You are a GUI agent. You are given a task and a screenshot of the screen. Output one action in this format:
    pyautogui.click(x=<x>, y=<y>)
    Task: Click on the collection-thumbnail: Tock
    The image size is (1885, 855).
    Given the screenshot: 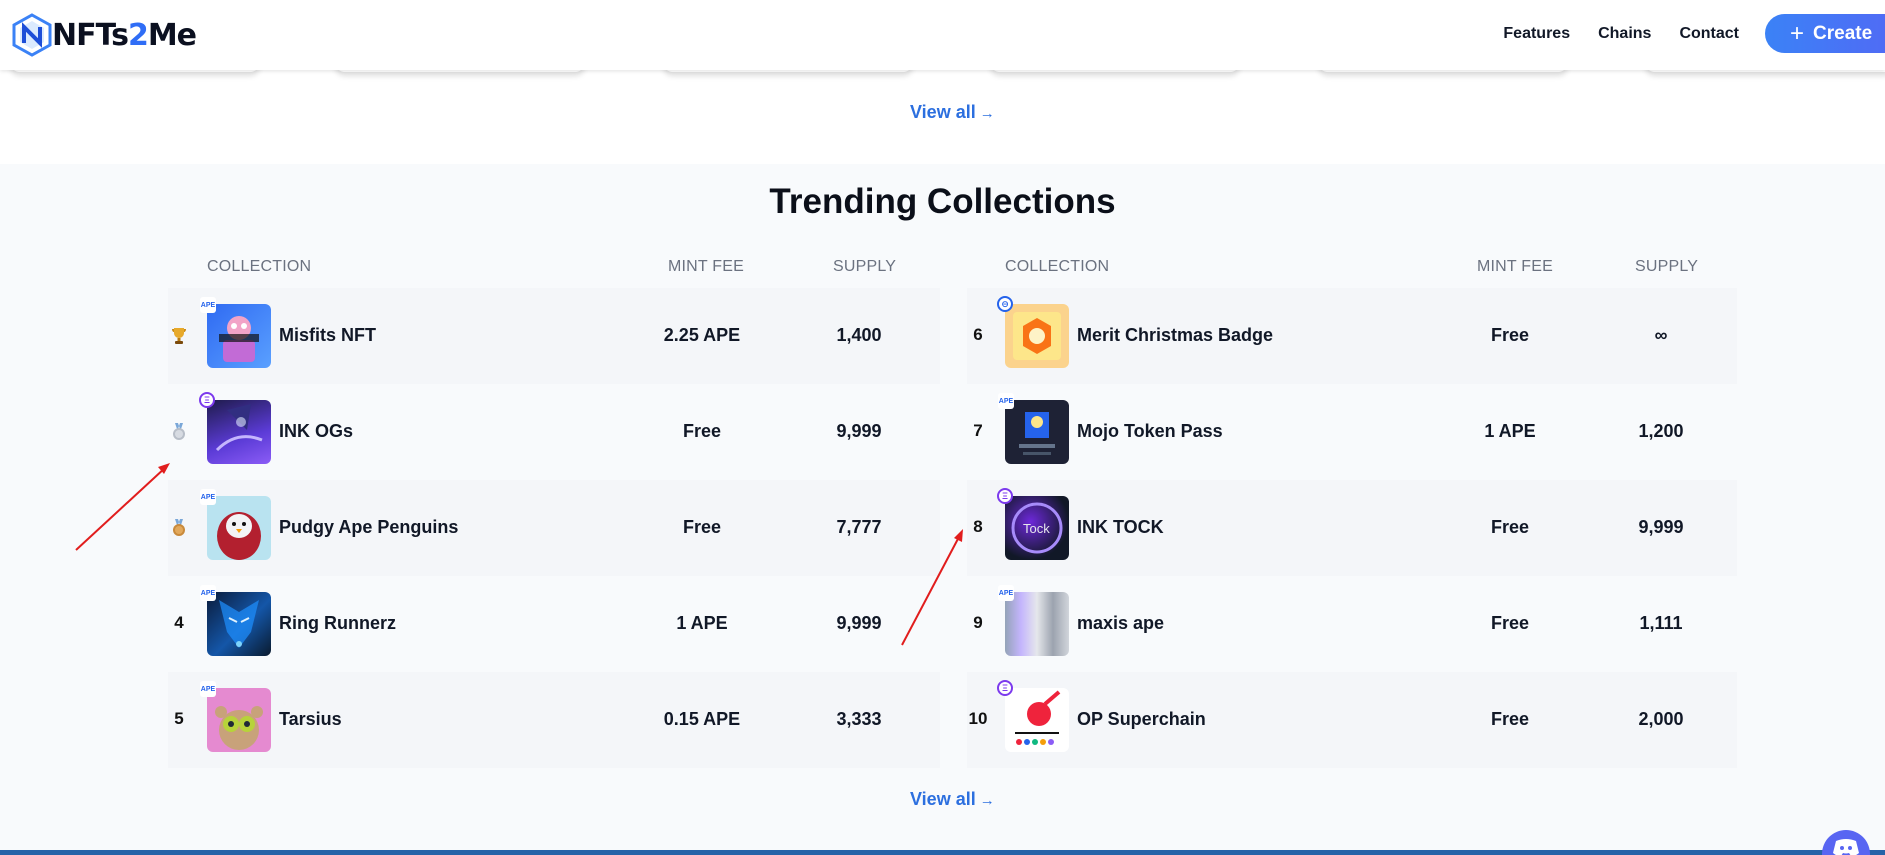 What is the action you would take?
    pyautogui.click(x=1037, y=528)
    